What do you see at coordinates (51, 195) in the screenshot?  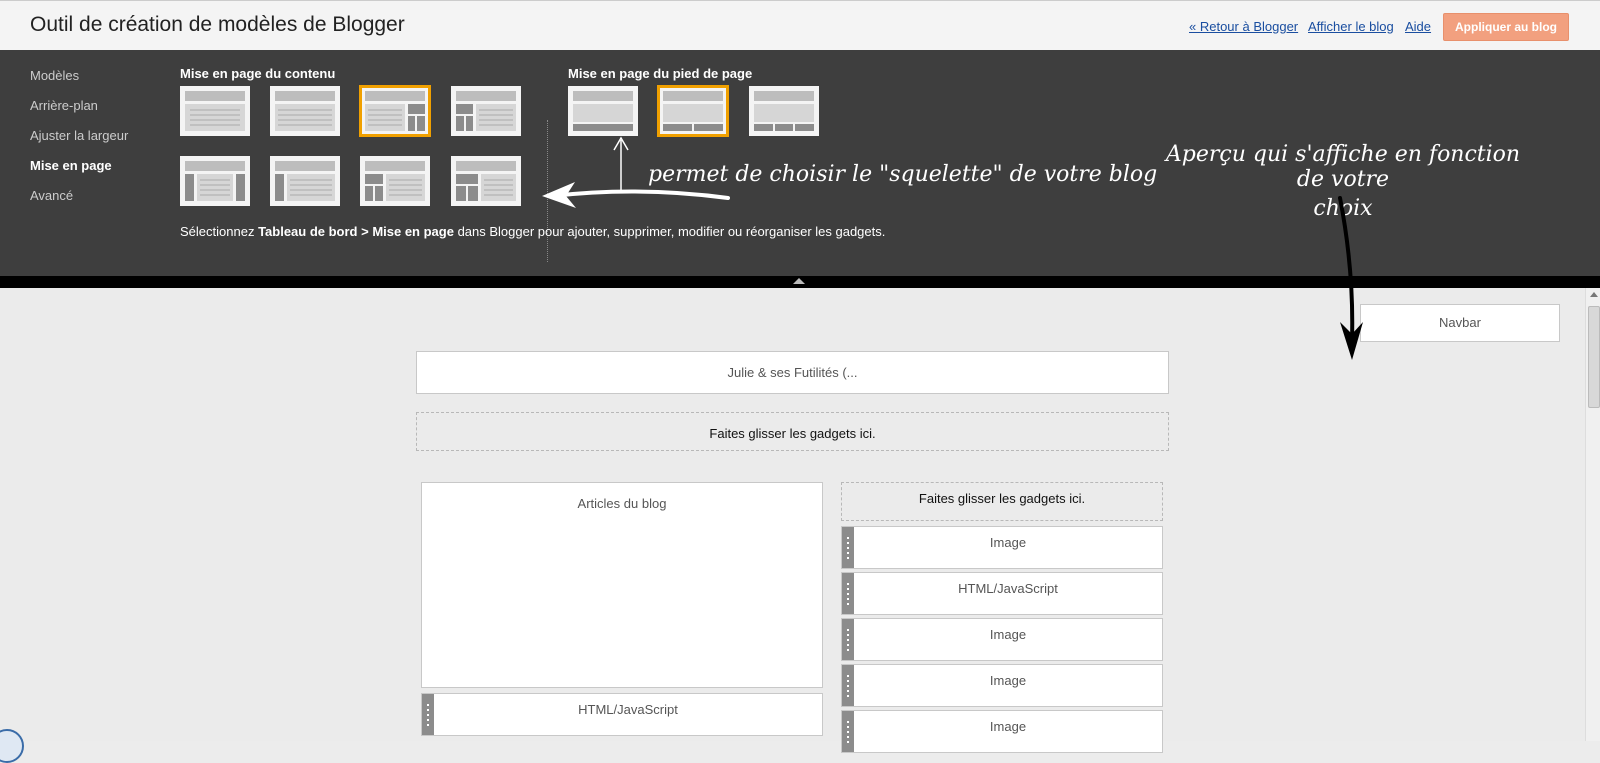 I see `sidebar-item-advanced: Avancé` at bounding box center [51, 195].